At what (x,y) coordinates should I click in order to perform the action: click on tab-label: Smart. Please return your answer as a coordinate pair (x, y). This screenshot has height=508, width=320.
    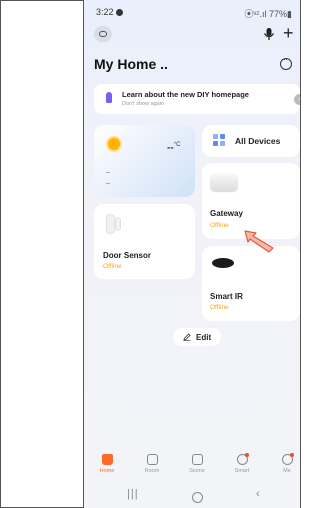
    Looking at the image, I should click on (242, 471).